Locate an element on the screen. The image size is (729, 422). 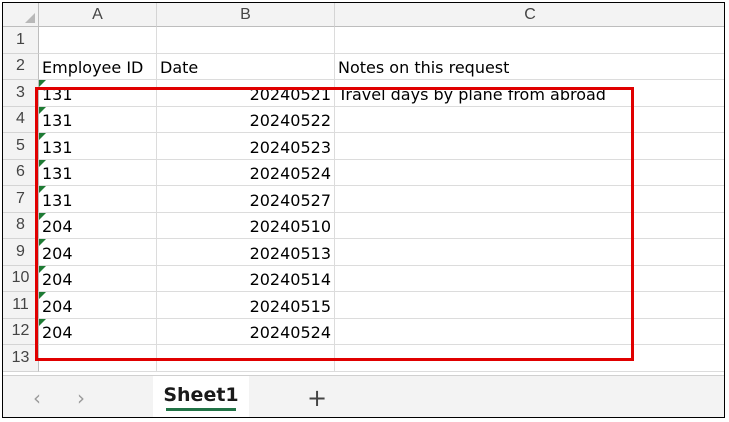
cell-b3: 20240521 is located at coordinates (246, 93).